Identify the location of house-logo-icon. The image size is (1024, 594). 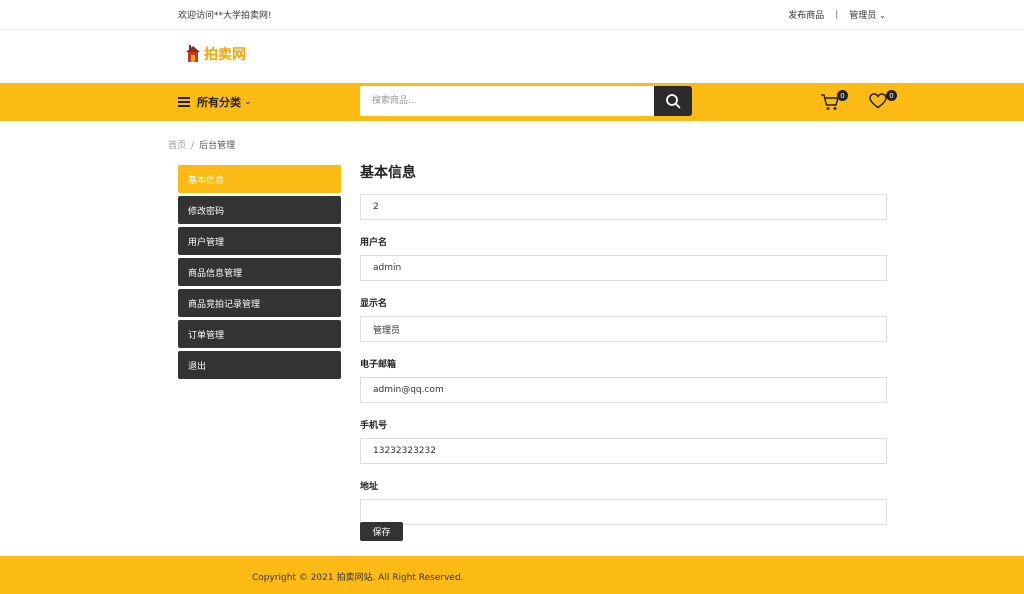
(193, 53).